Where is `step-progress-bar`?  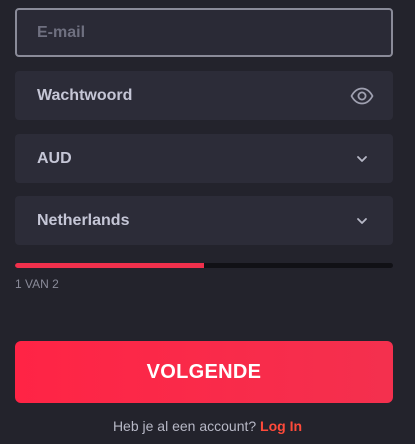
step-progress-bar is located at coordinates (204, 265).